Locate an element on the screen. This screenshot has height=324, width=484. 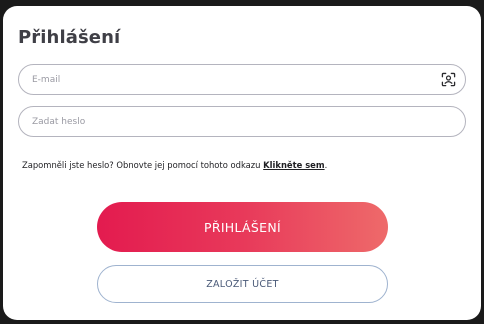
email-input is located at coordinates (242, 79).